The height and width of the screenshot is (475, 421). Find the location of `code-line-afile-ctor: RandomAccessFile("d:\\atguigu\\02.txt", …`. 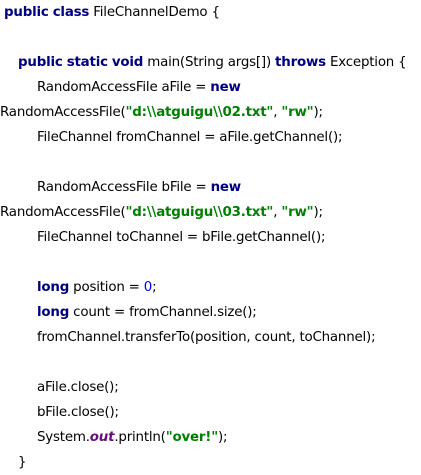

code-line-afile-ctor: RandomAccessFile("d:\\atguigu\\02.txt", … is located at coordinates (161, 112).